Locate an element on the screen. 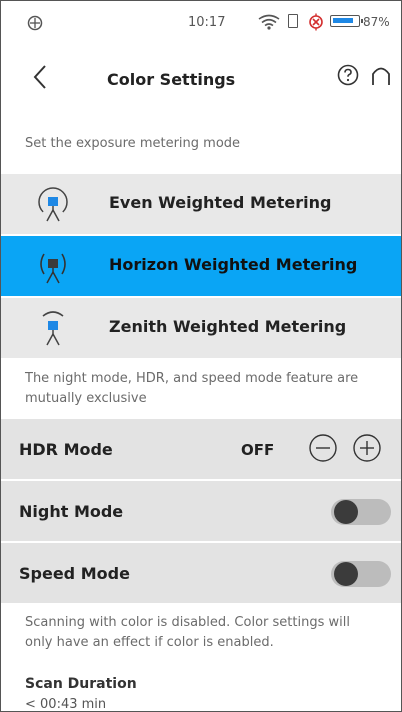  metering-option-label: Even Weighted Metering is located at coordinates (220, 202).